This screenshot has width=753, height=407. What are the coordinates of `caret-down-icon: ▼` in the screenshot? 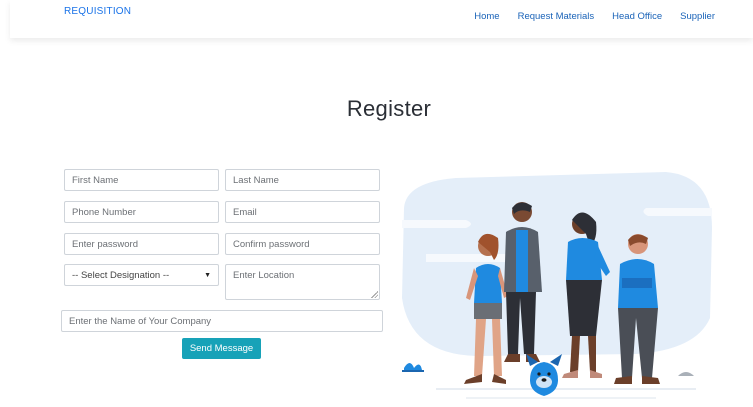 It's located at (207, 275).